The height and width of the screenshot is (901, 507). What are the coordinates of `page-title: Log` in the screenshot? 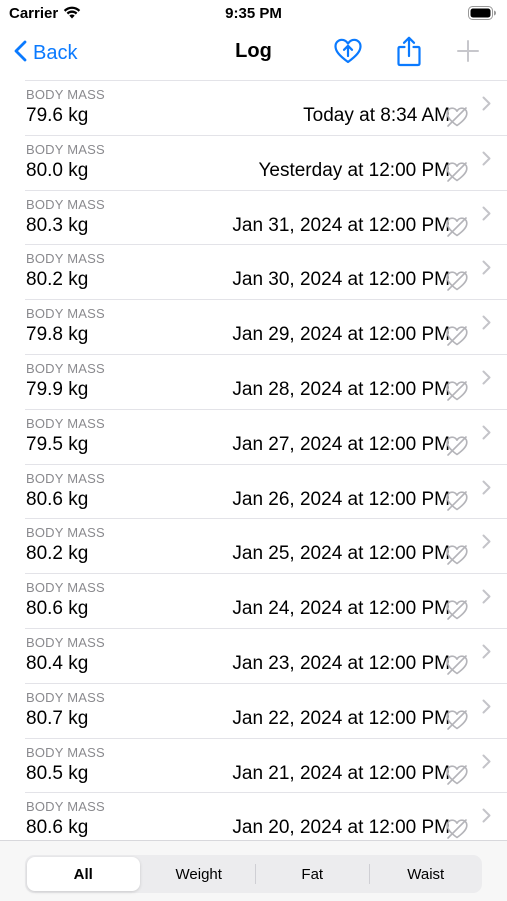 It's located at (253, 51).